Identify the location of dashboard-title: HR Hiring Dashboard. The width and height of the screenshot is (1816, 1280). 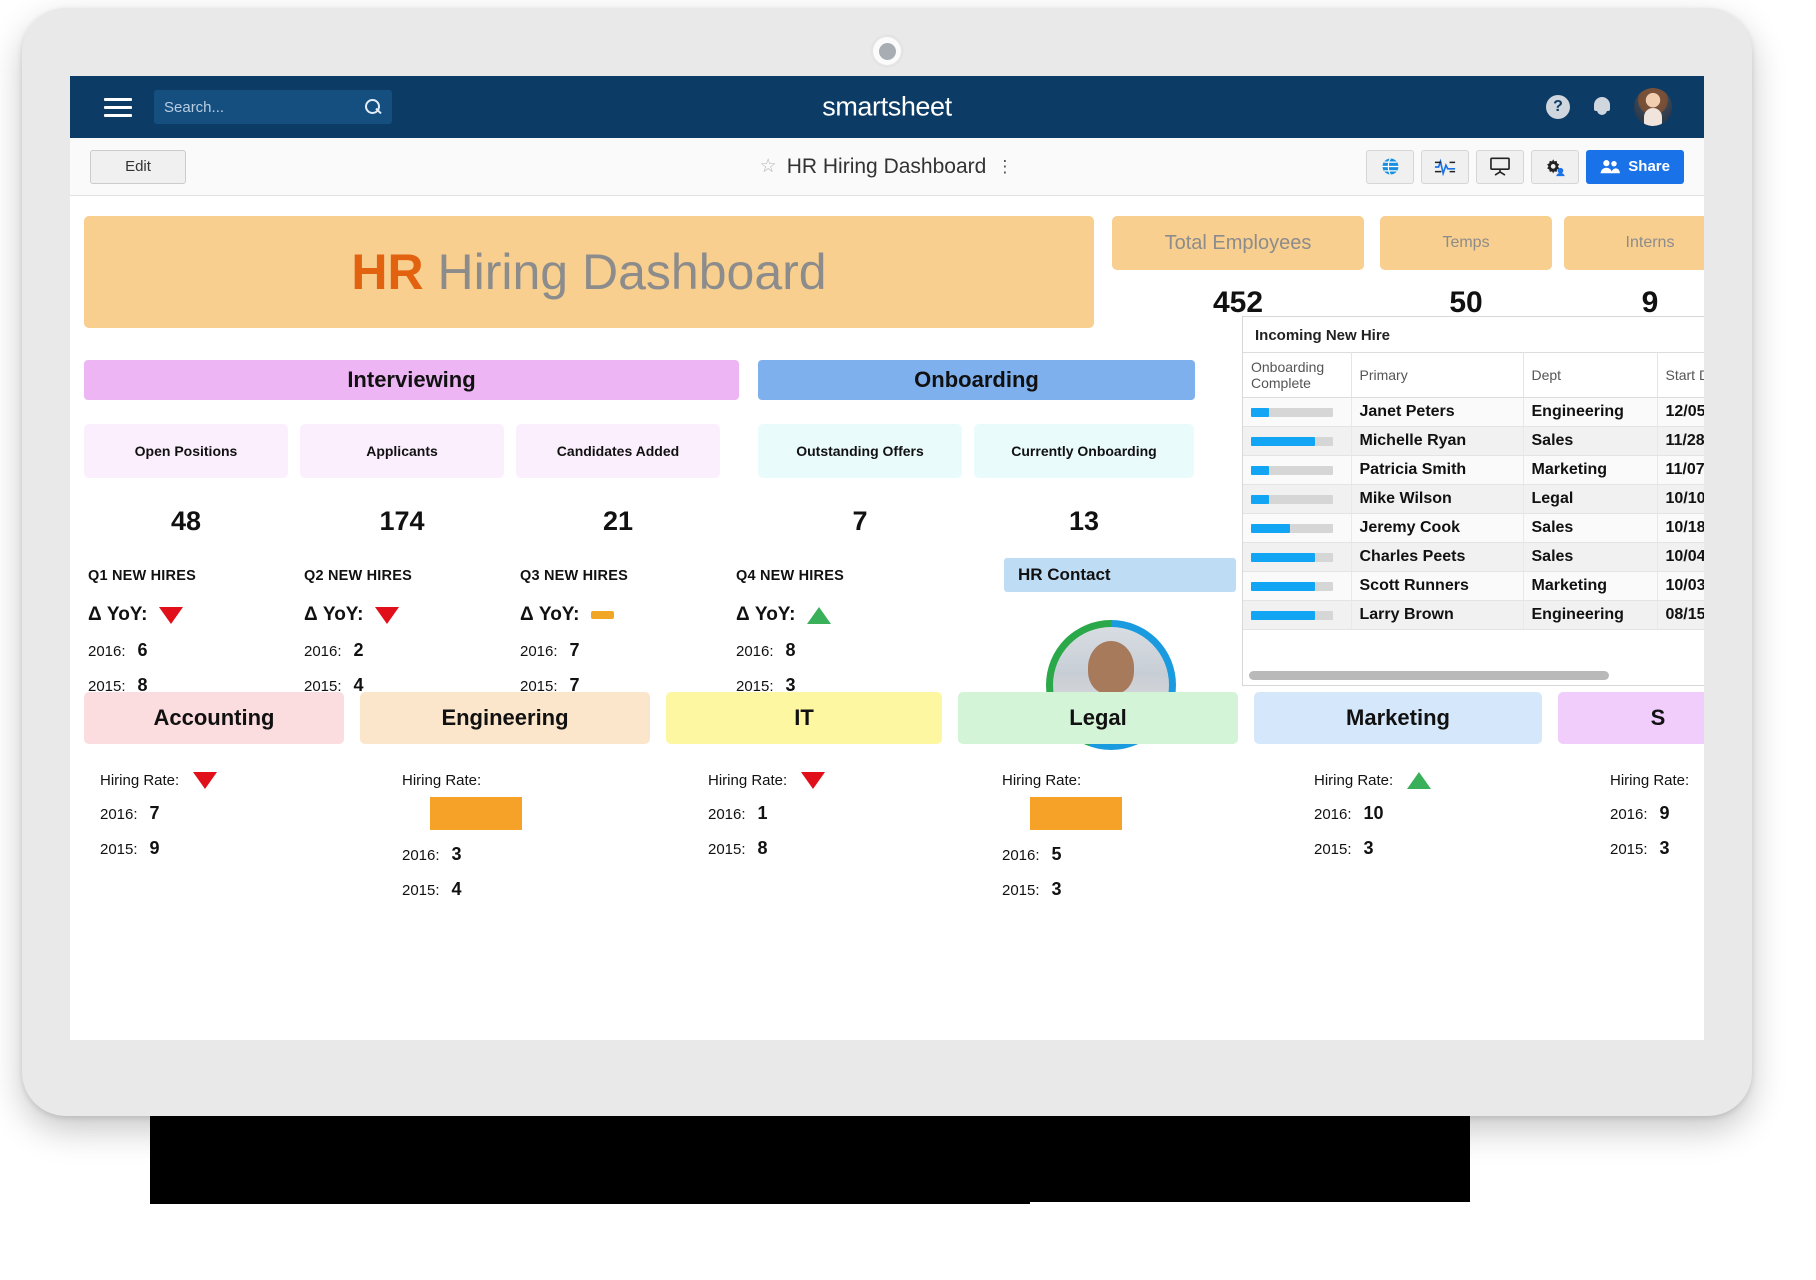
(588, 272).